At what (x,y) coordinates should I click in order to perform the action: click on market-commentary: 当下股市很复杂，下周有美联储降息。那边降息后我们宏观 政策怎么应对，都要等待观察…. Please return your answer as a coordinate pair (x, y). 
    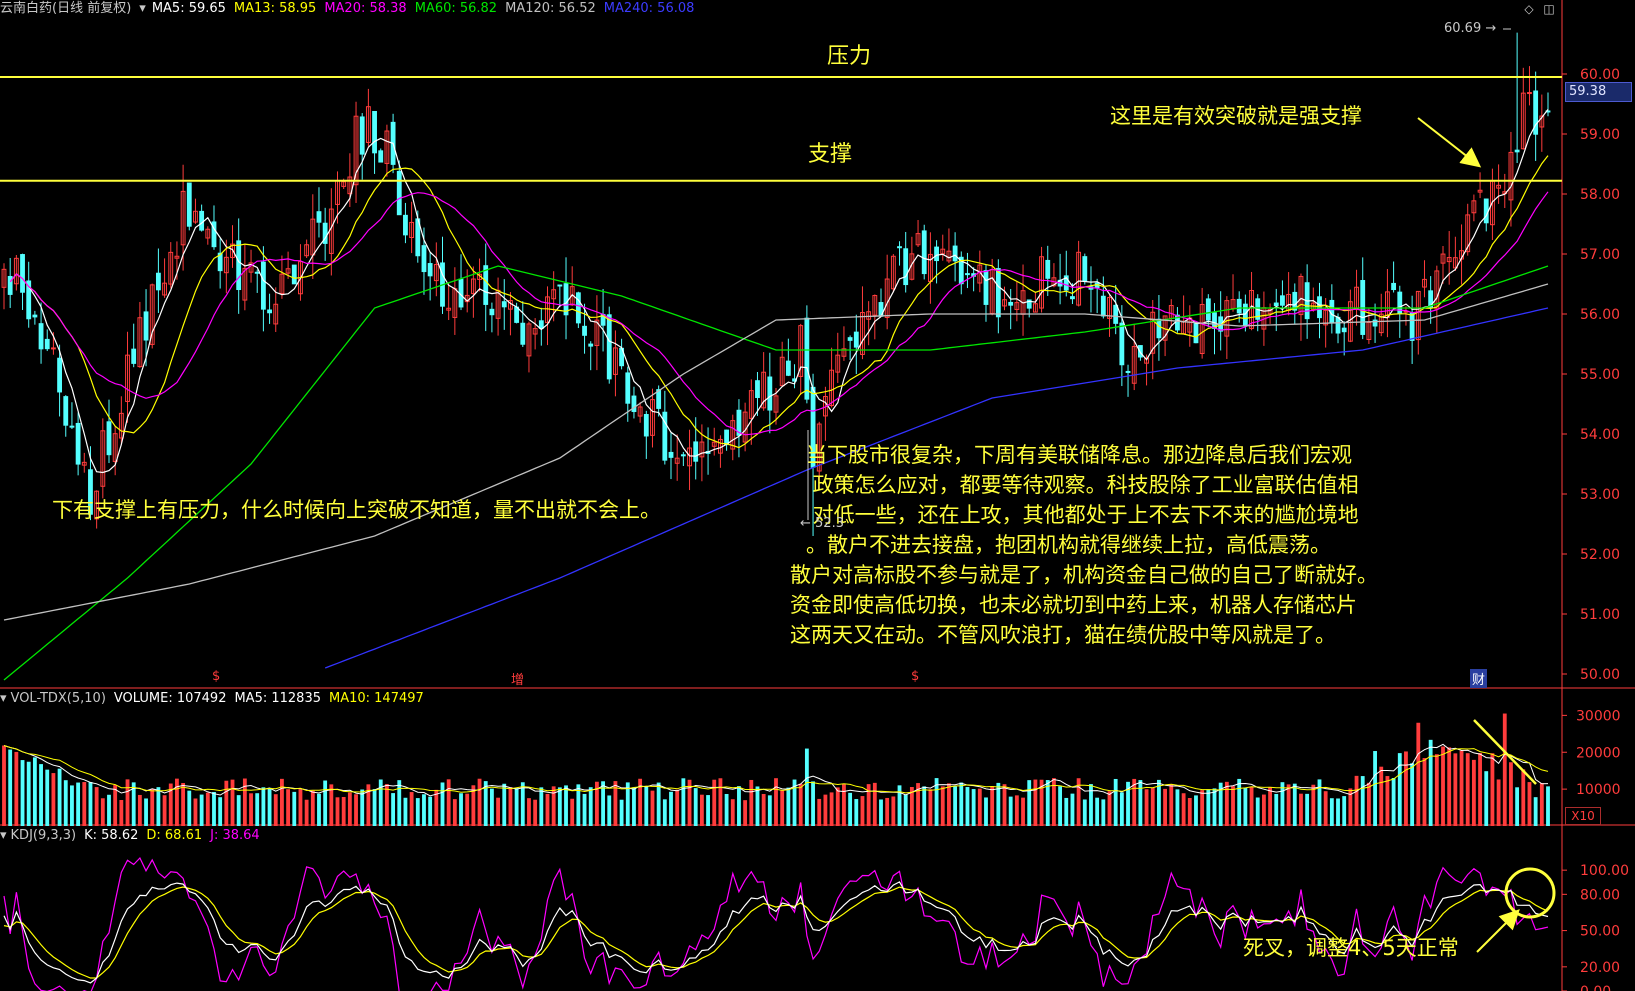
    Looking at the image, I should click on (1092, 545).